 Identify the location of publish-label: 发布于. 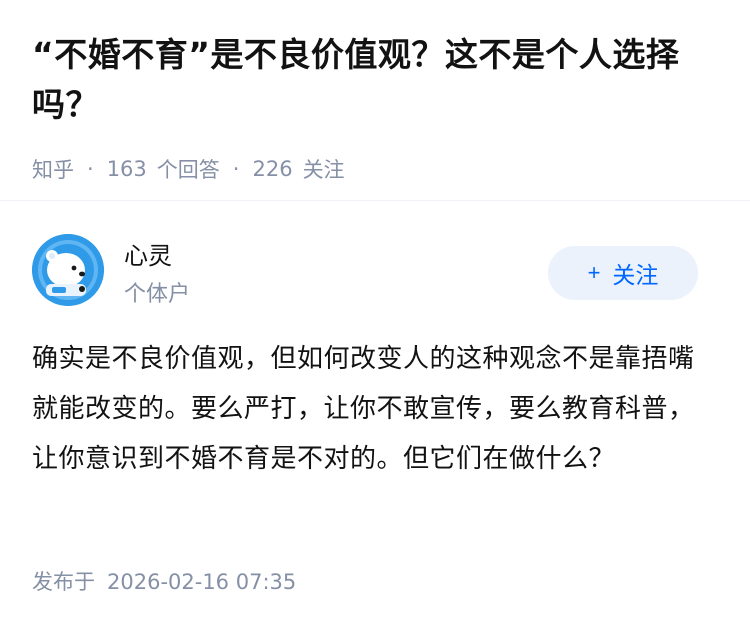
(63, 582).